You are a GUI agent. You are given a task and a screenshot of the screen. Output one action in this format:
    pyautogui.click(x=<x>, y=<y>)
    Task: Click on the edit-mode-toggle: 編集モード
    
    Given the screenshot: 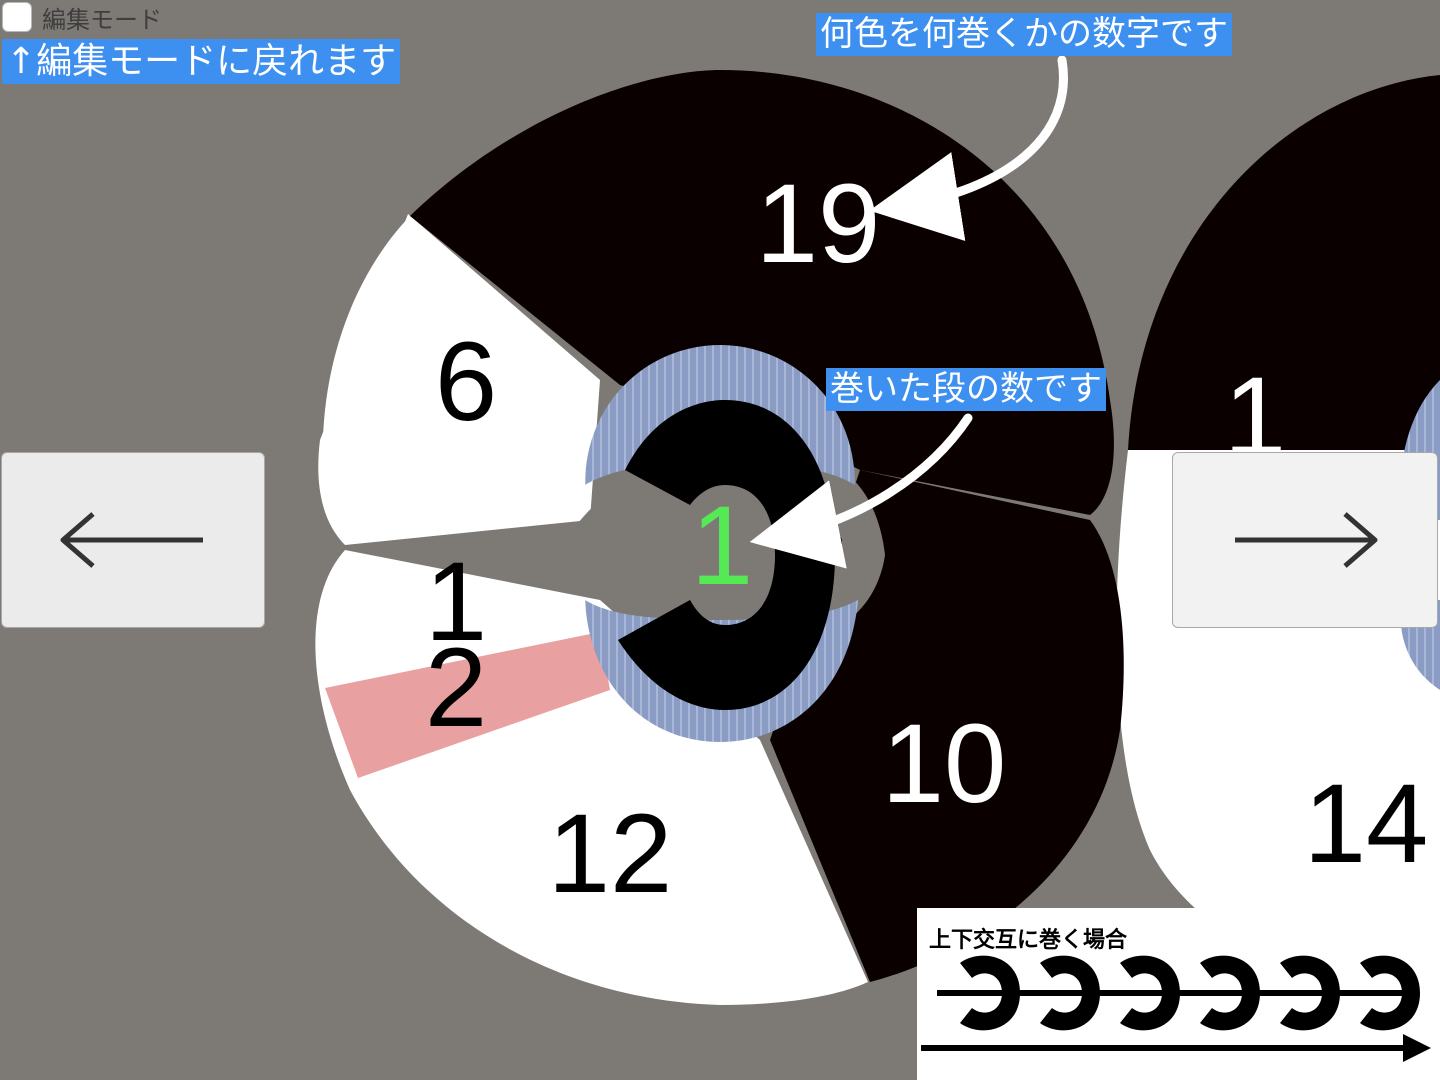 What is the action you would take?
    pyautogui.click(x=82, y=18)
    